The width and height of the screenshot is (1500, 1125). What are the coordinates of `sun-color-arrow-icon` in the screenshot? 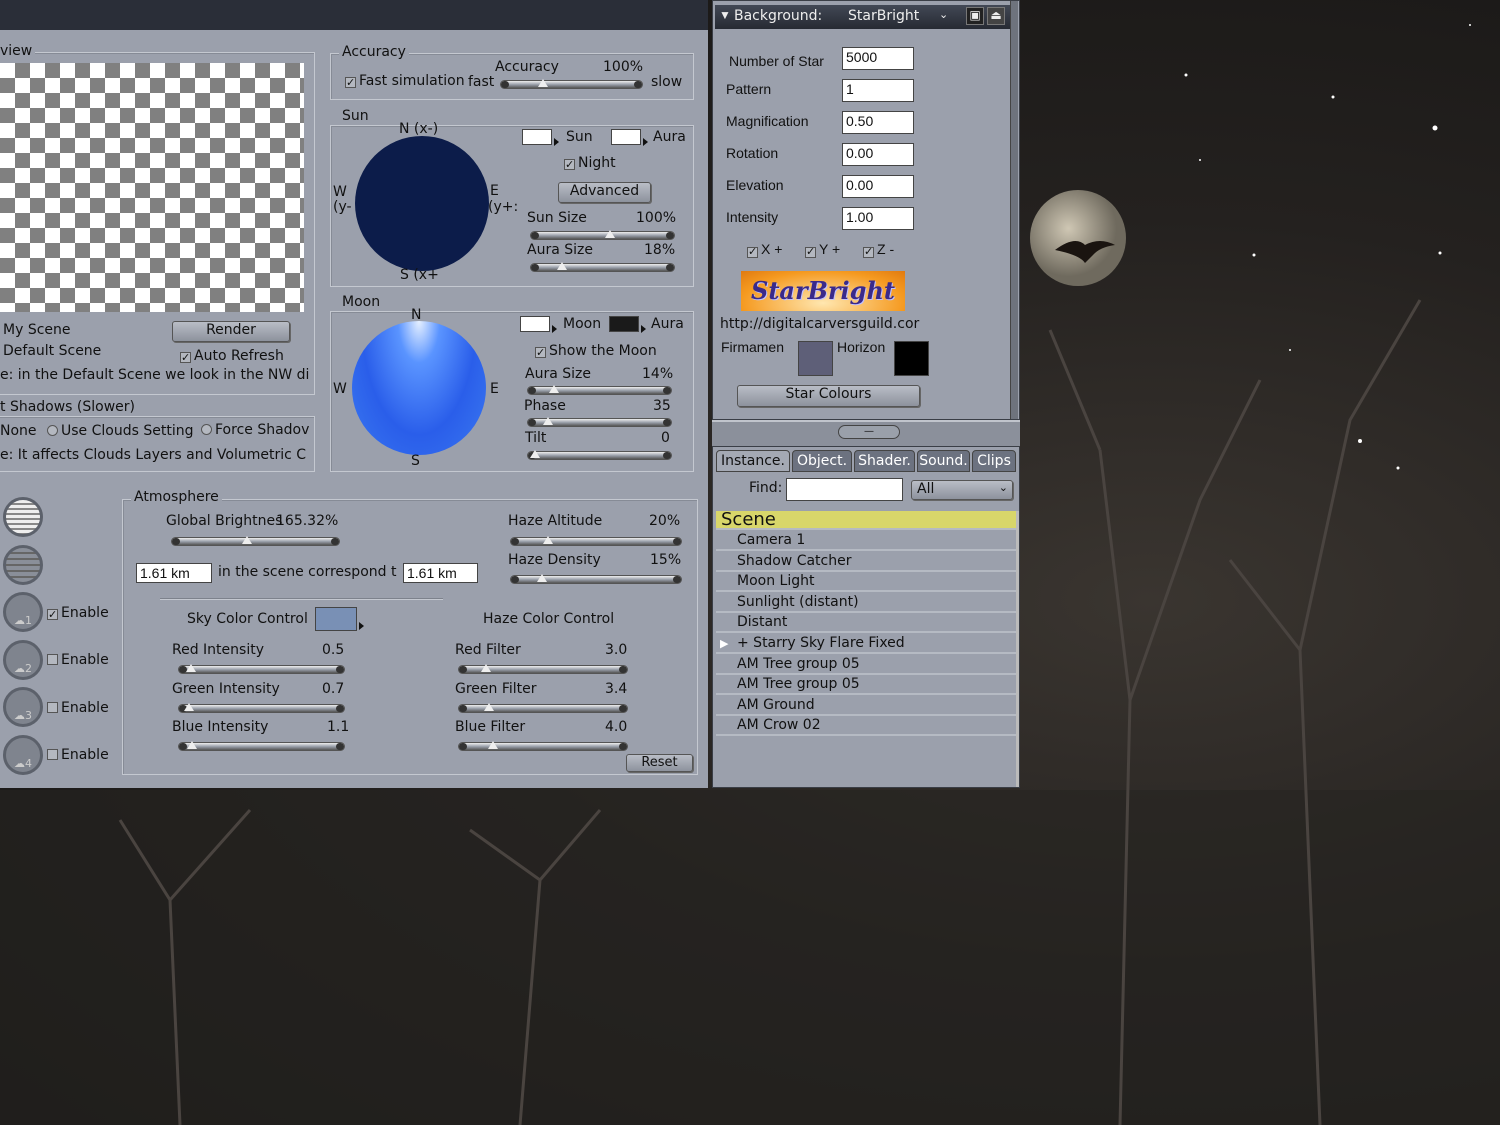 It's located at (556, 142).